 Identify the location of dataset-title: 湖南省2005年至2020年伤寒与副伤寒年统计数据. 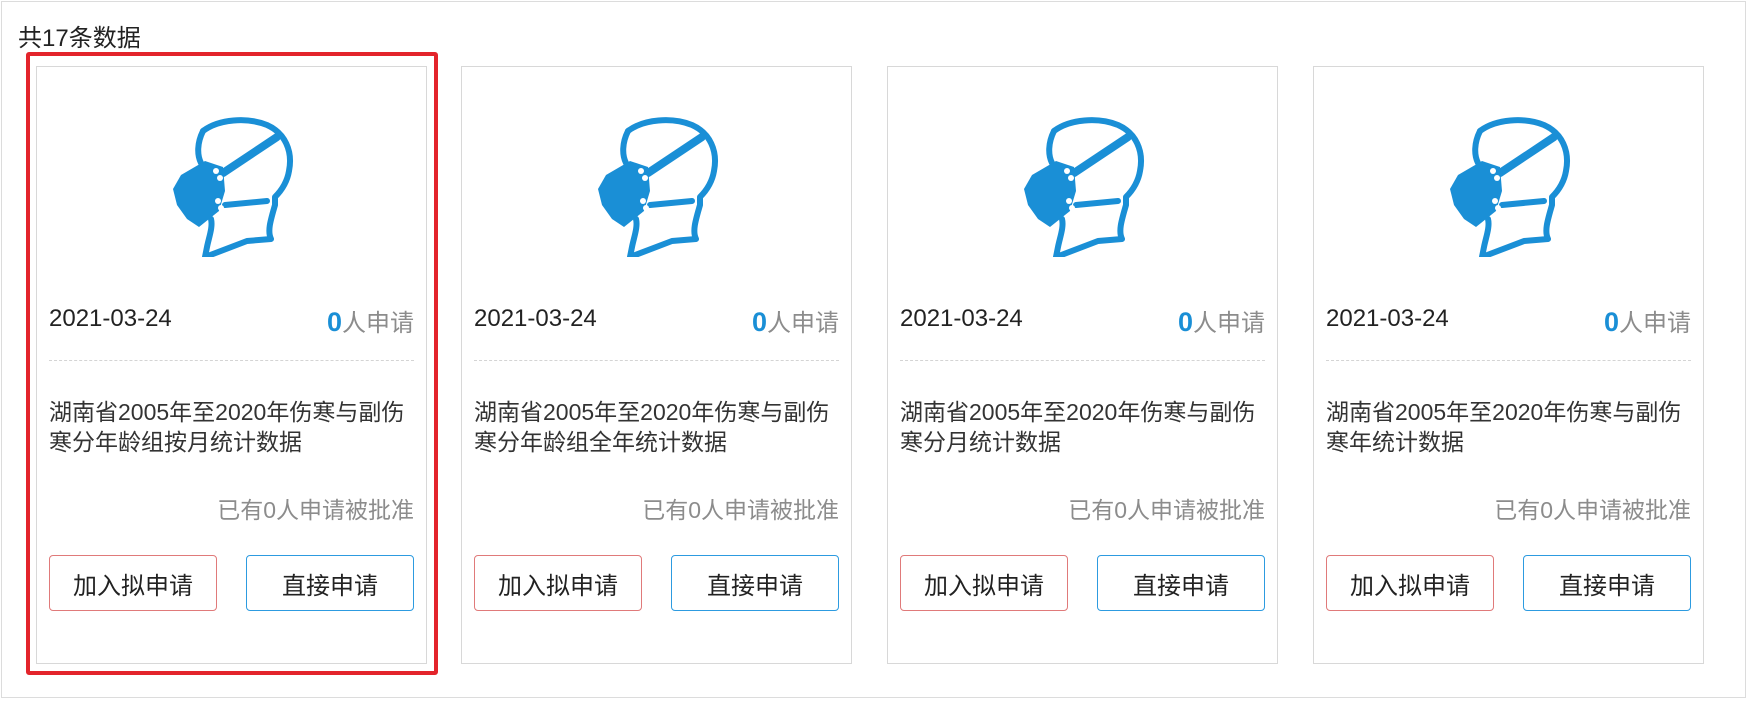
(1508, 427).